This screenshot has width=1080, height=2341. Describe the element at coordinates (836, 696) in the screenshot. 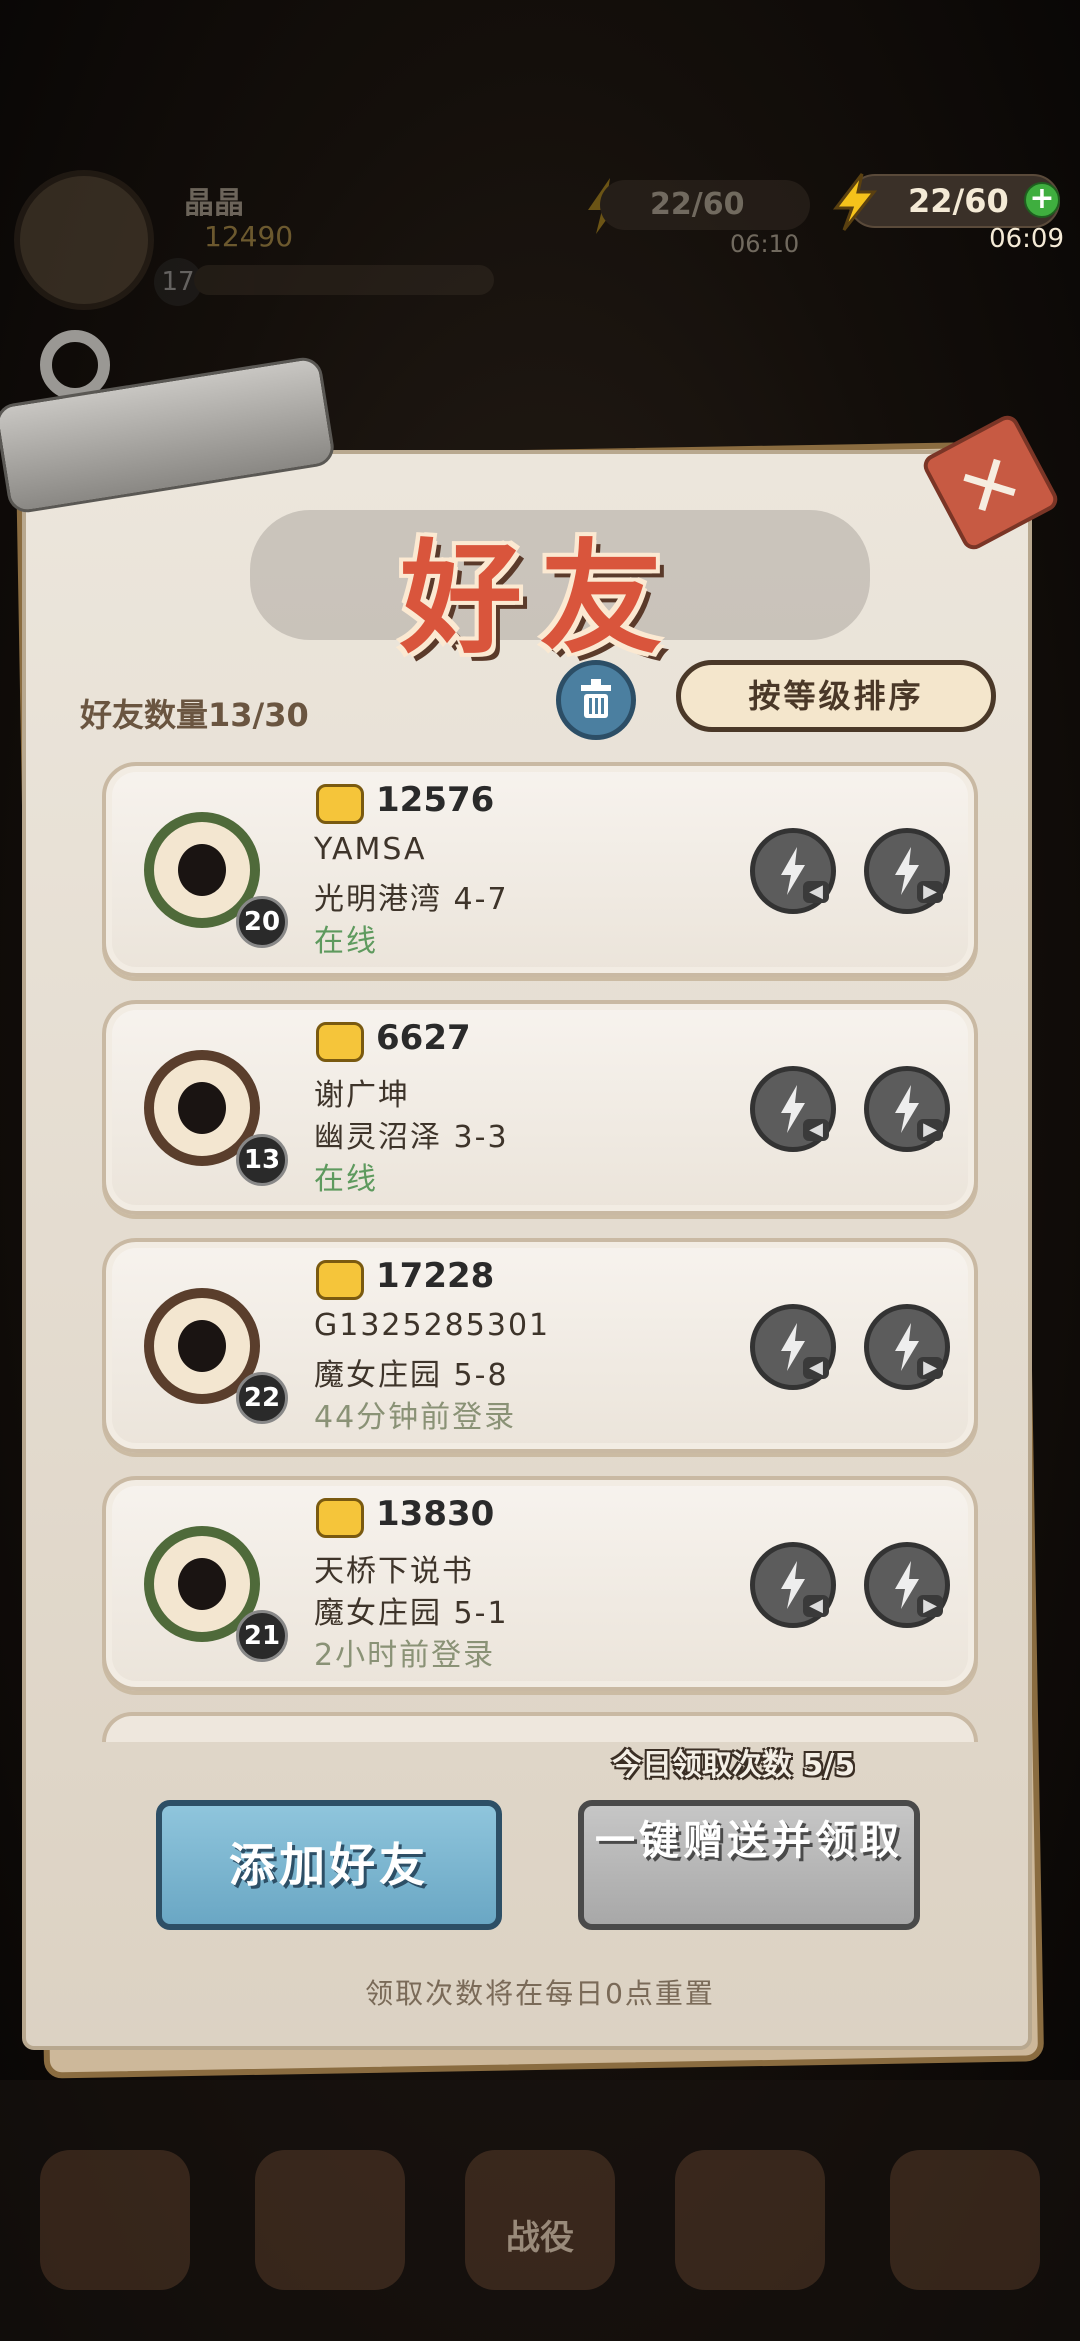

I see `sort-by-level-button: 按等级排序` at that location.